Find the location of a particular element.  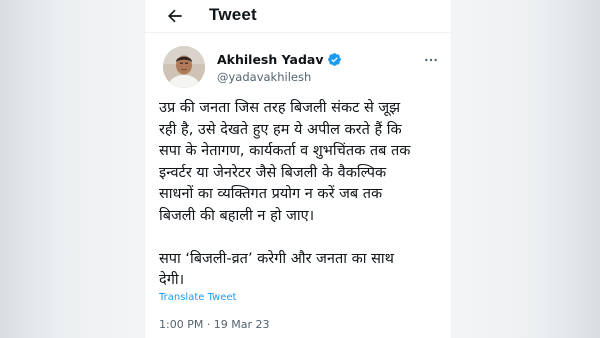

tweet-timestamp: 1:00 PM · 19 Mar 23 is located at coordinates (214, 324).